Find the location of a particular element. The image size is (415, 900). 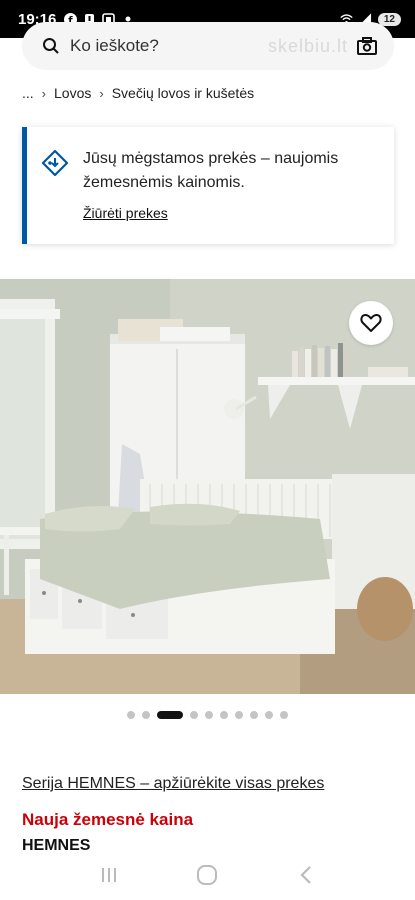

price-tag-icon is located at coordinates (55, 163).